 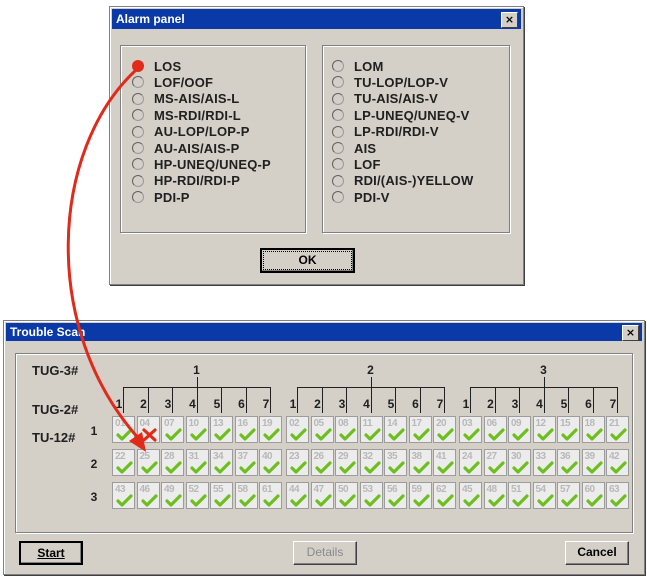 What do you see at coordinates (420, 495) in the screenshot?
I see `tu12-cell: 59` at bounding box center [420, 495].